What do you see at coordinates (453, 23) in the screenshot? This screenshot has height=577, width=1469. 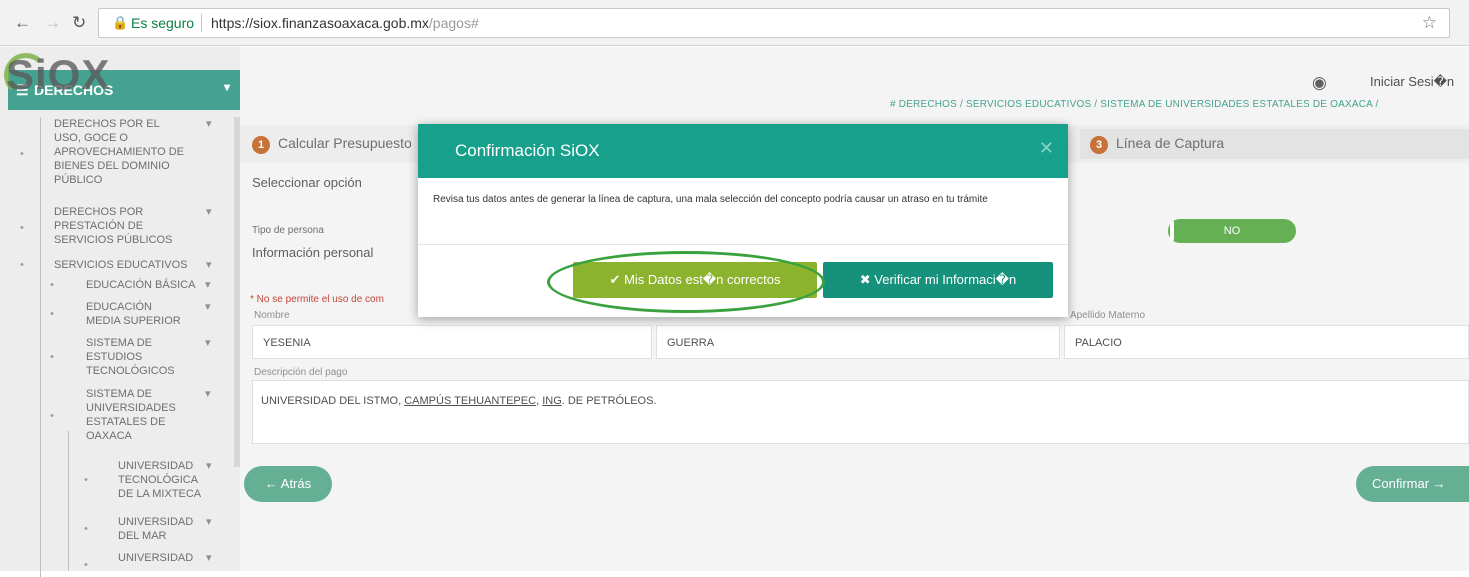 I see `url-path: /pagos#` at bounding box center [453, 23].